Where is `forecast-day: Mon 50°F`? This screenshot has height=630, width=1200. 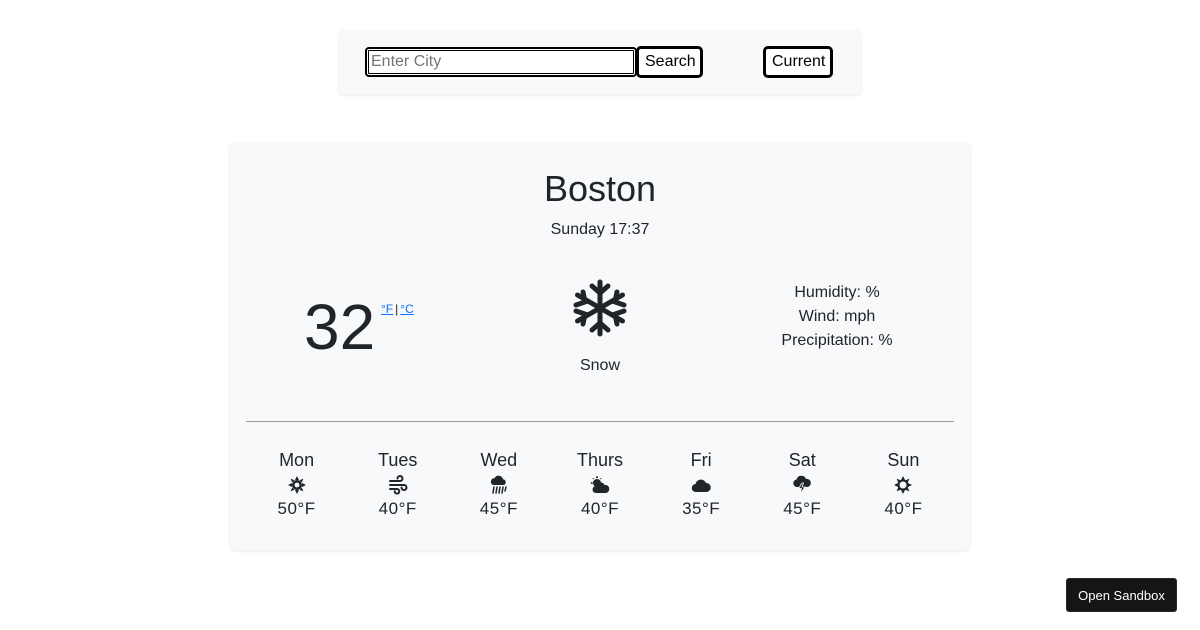
forecast-day: Mon 50°F is located at coordinates (296, 484).